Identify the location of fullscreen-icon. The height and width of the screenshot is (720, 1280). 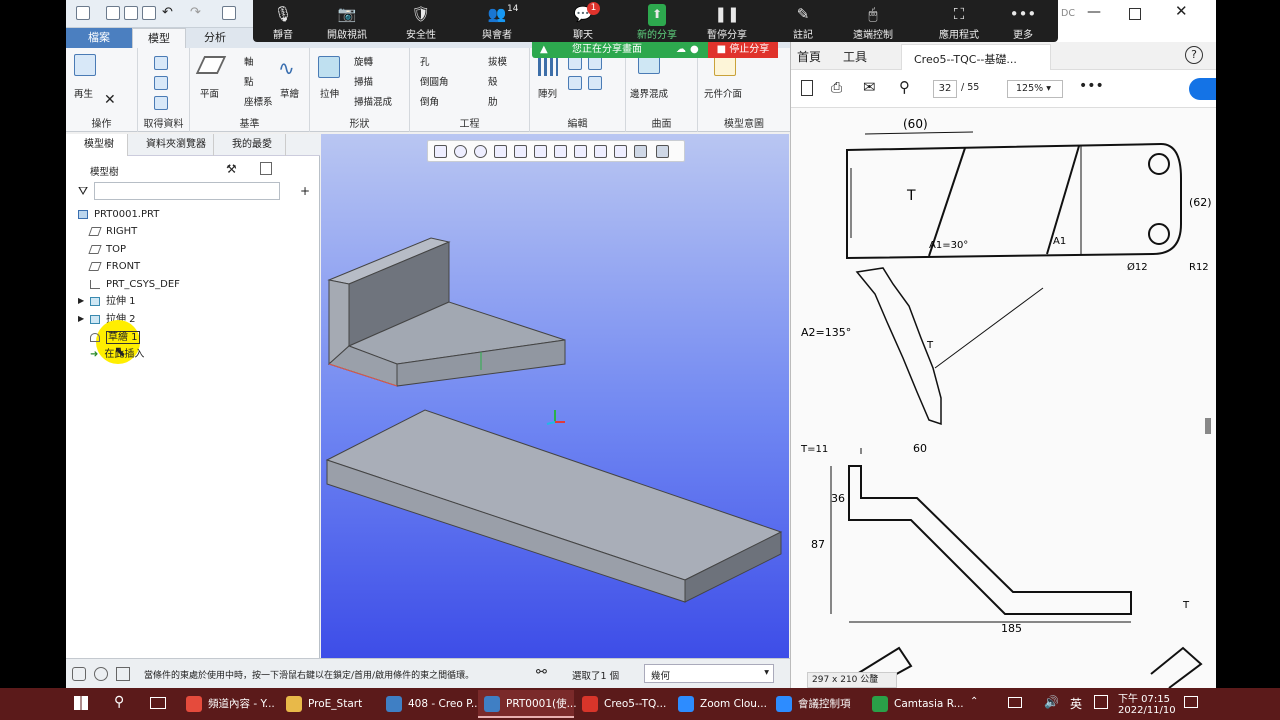
(123, 674).